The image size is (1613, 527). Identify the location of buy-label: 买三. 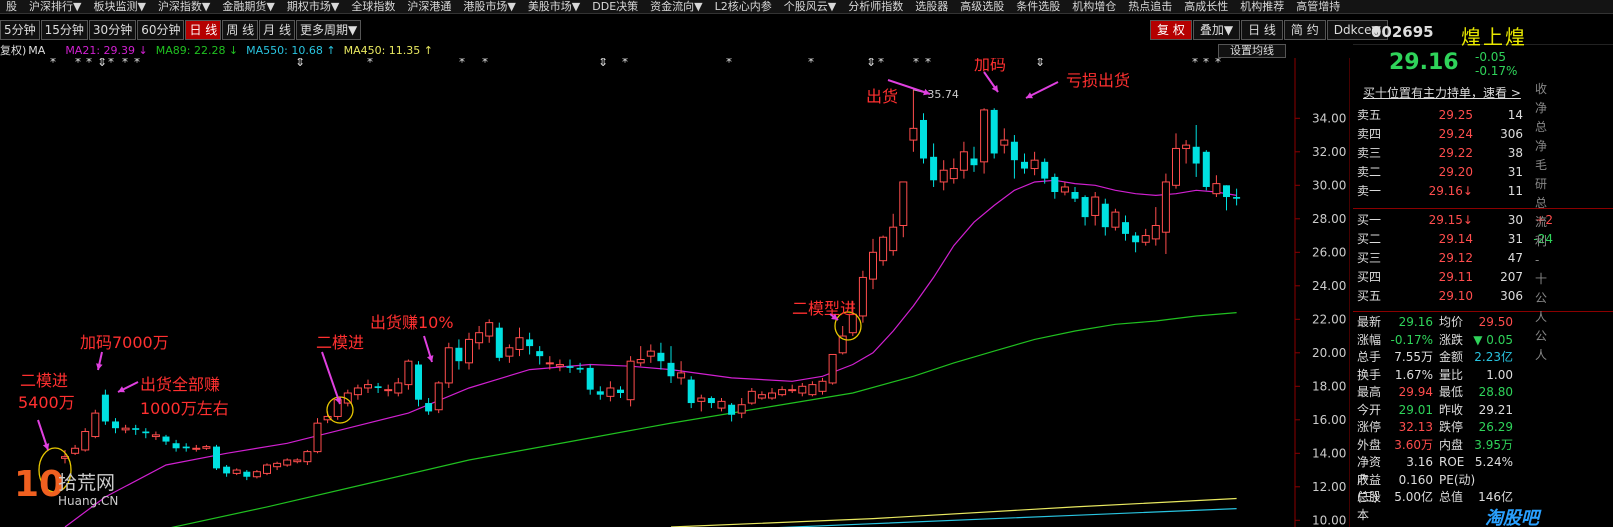
(1369, 258).